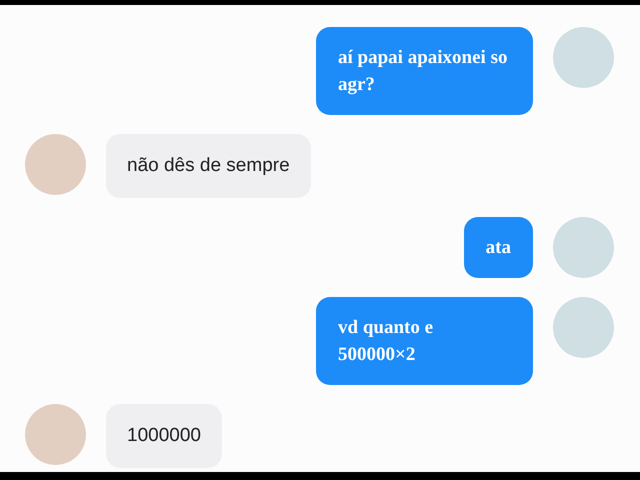 The width and height of the screenshot is (640, 480). Describe the element at coordinates (424, 71) in the screenshot. I see `sent-message: aí papai apaixonei so agr?` at that location.